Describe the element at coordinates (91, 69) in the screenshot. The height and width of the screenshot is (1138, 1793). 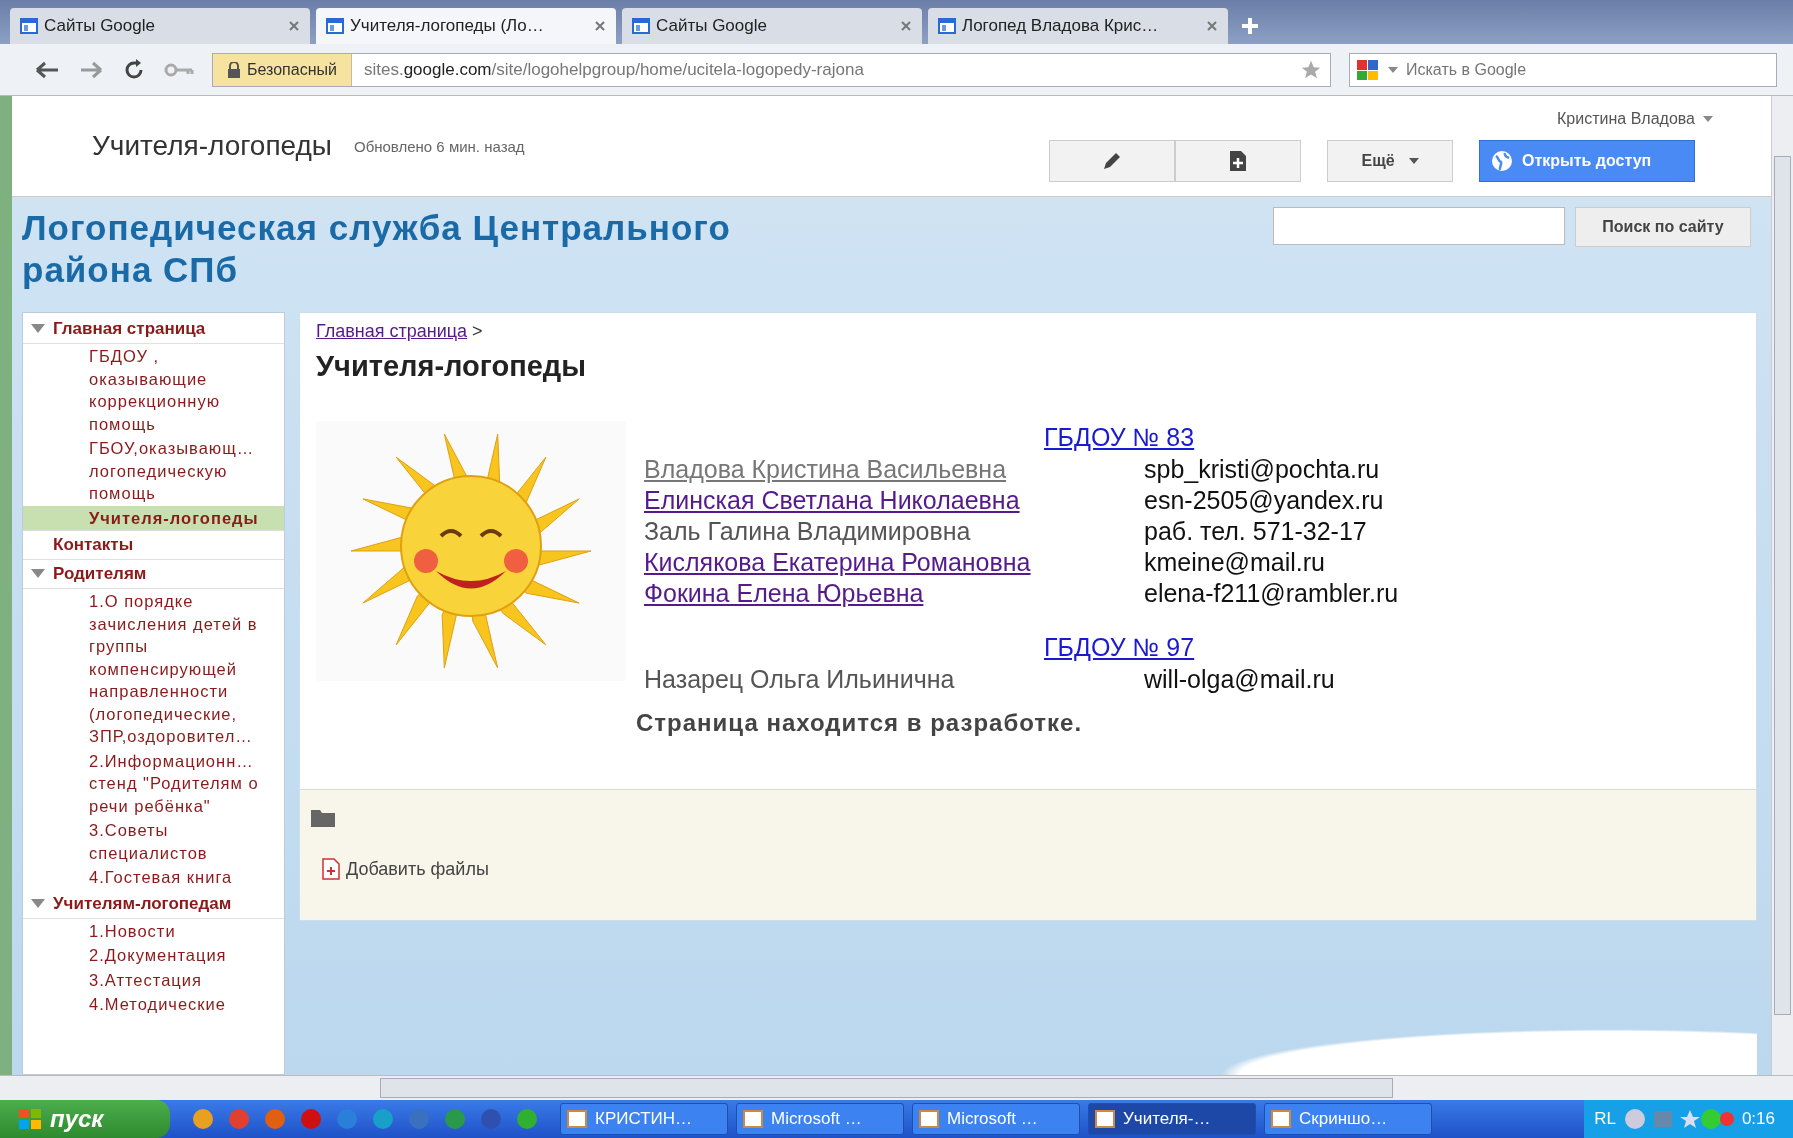
I see `forward-icon` at that location.